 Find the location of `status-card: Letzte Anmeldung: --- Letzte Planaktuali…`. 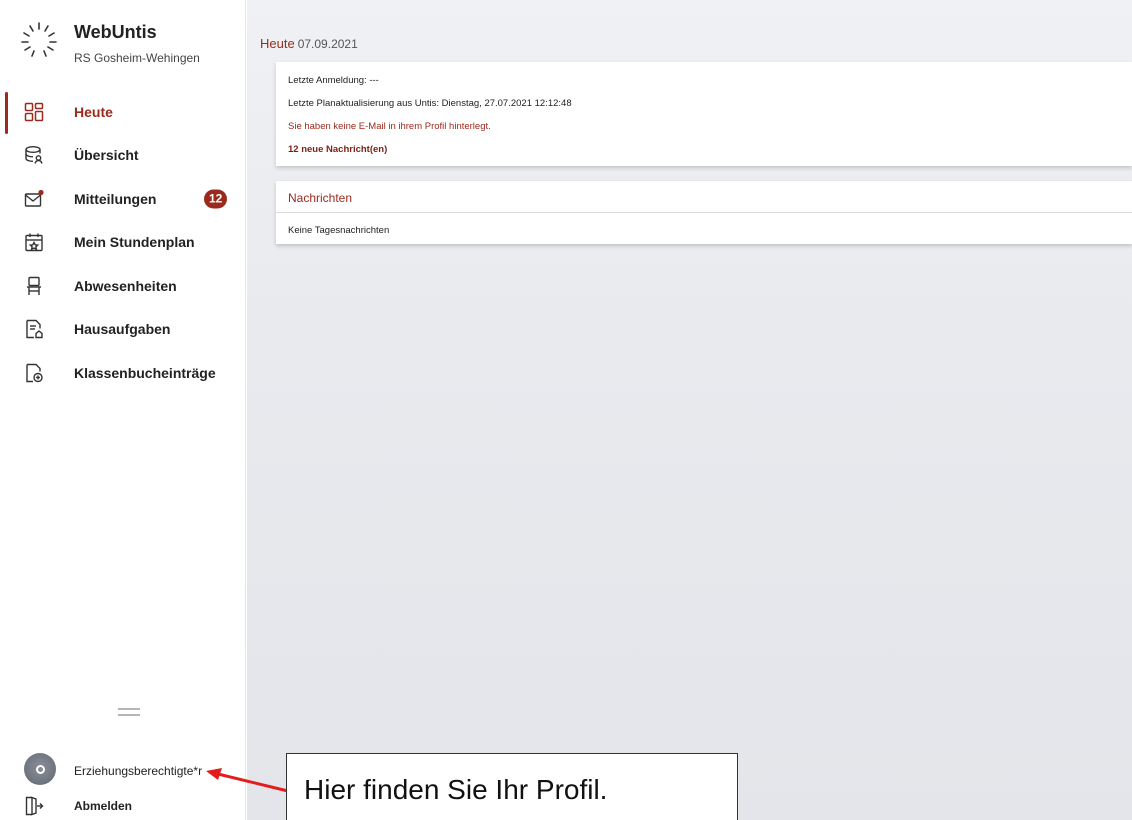

status-card: Letzte Anmeldung: --- Letzte Planaktuali… is located at coordinates (704, 114).